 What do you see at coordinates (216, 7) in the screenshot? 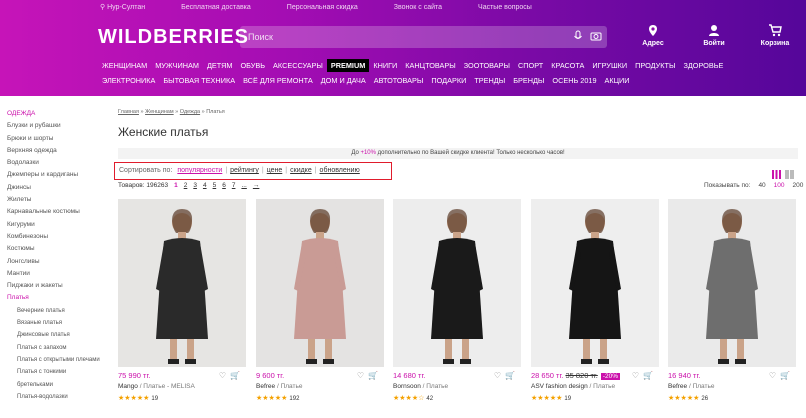
I see `top-link-1: Бесплатная доставка` at bounding box center [216, 7].